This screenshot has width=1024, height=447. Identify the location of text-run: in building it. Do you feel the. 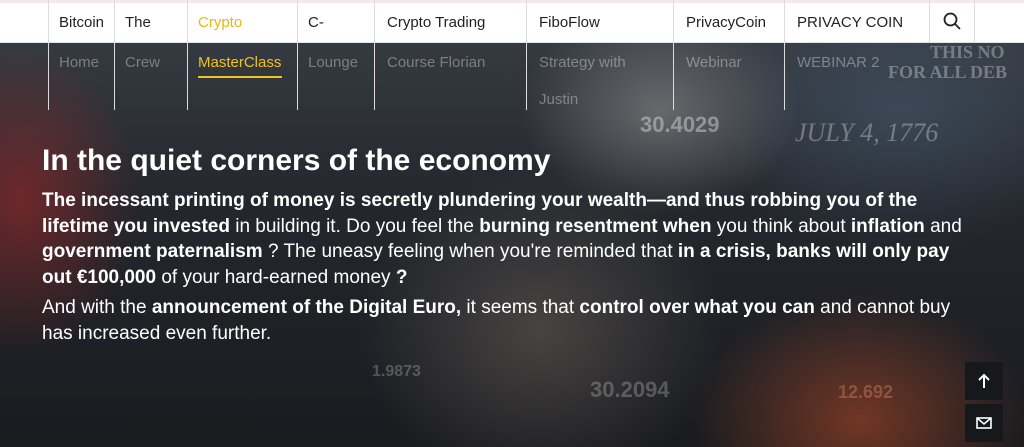
(354, 226).